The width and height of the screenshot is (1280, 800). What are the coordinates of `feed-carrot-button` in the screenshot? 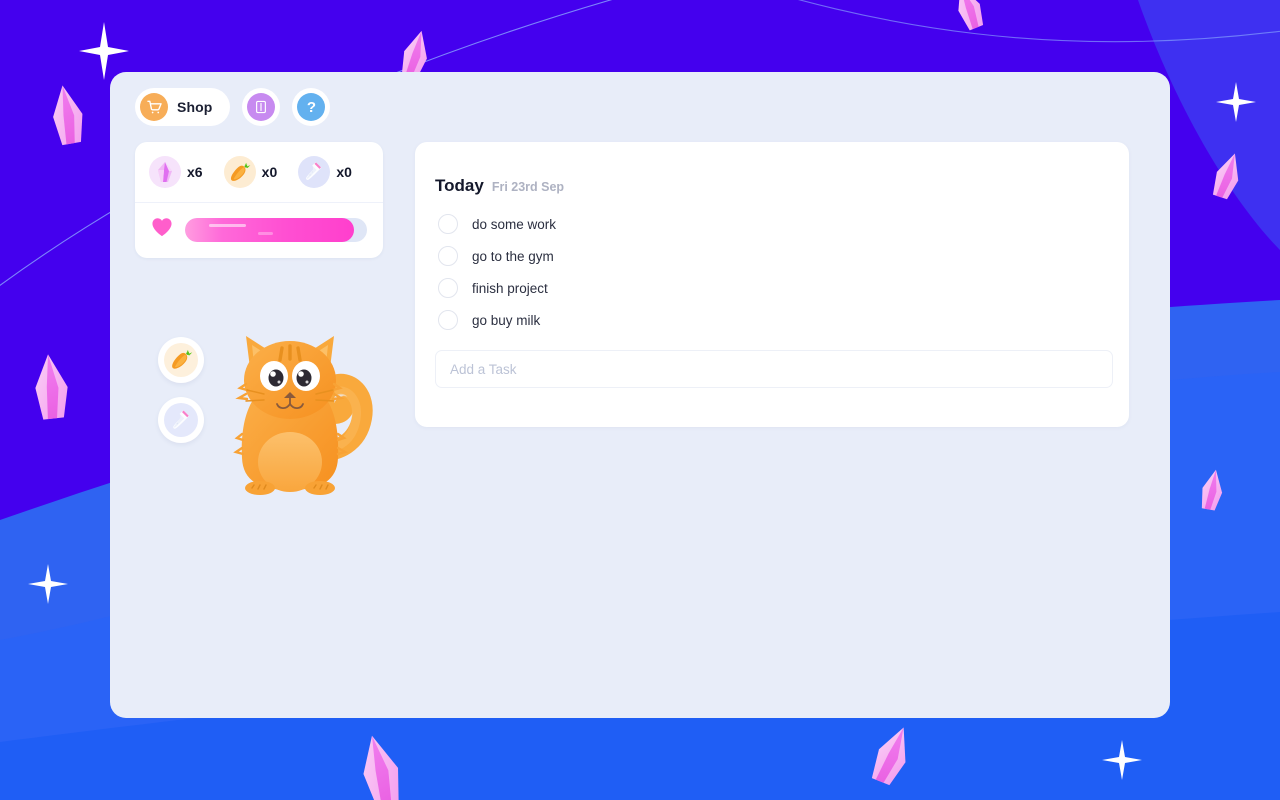 It's located at (181, 360).